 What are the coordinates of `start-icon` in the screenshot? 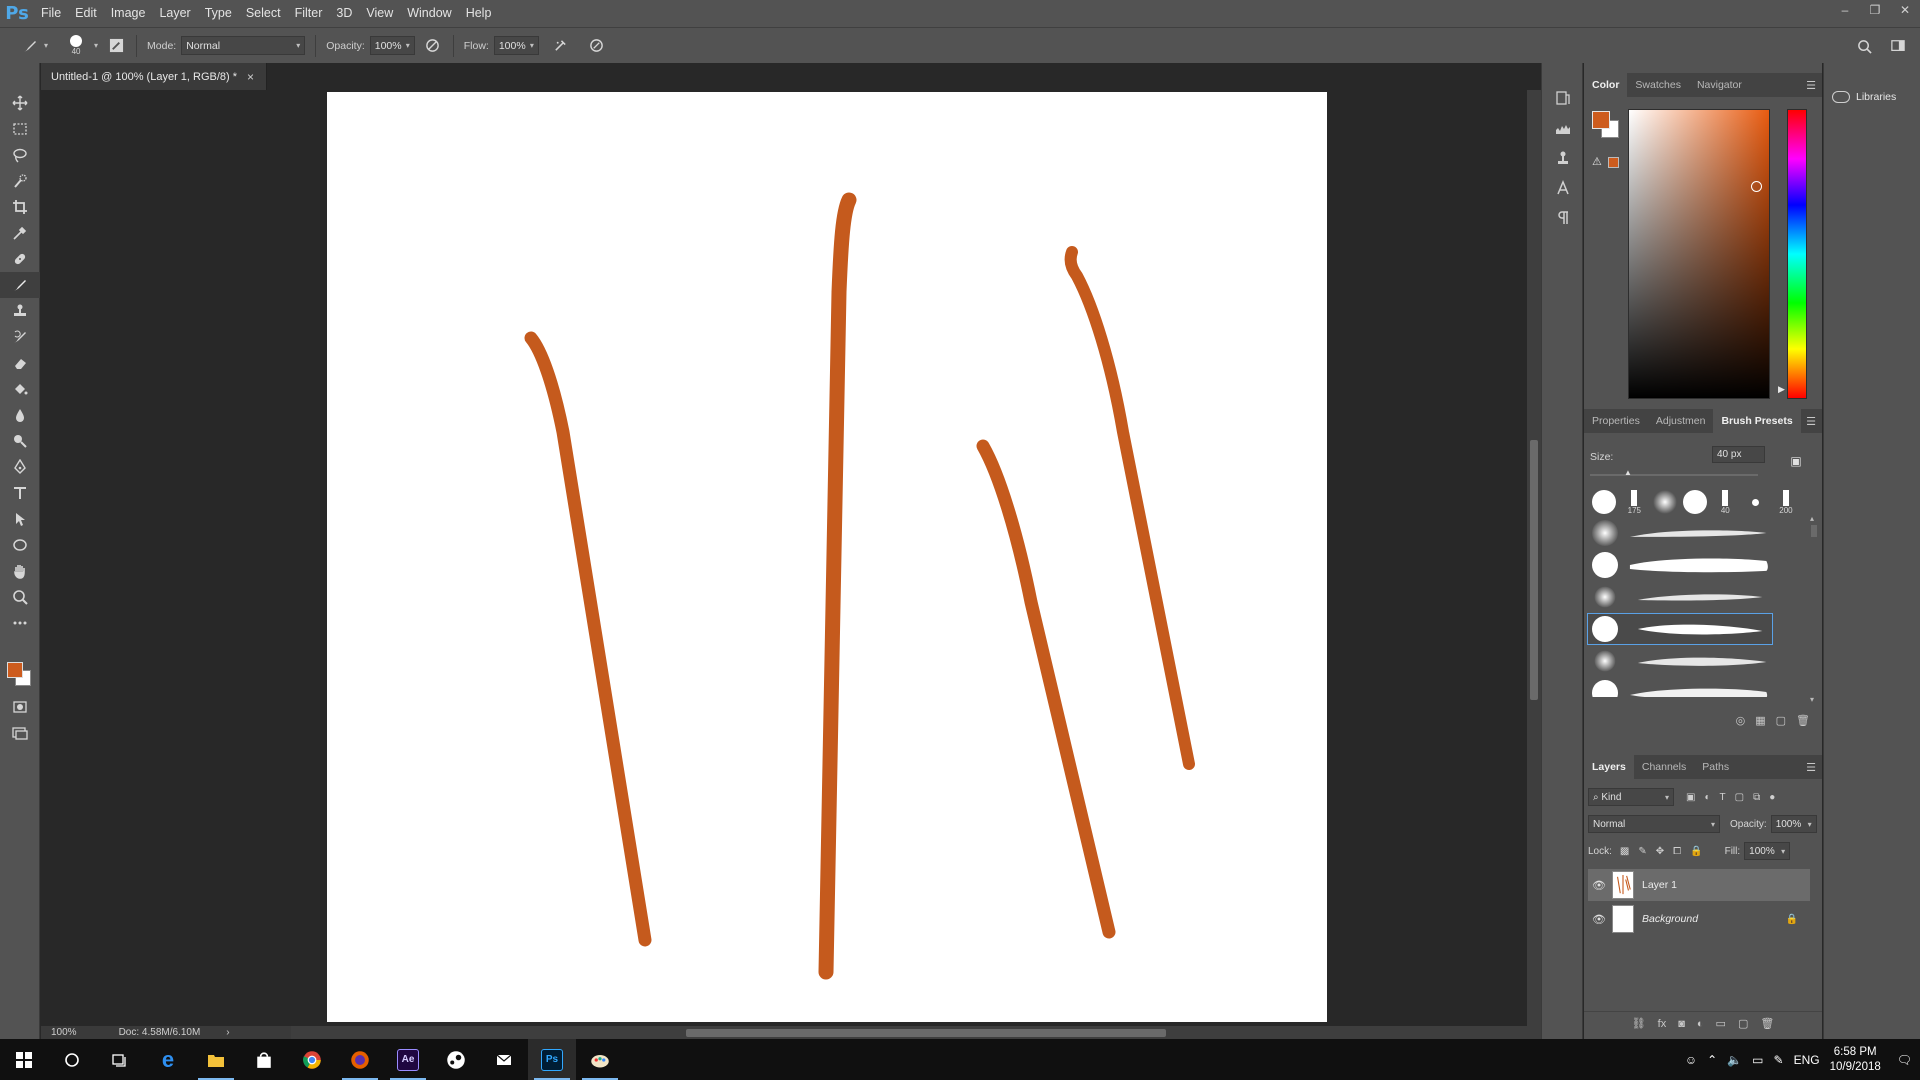 It's located at (24, 1059).